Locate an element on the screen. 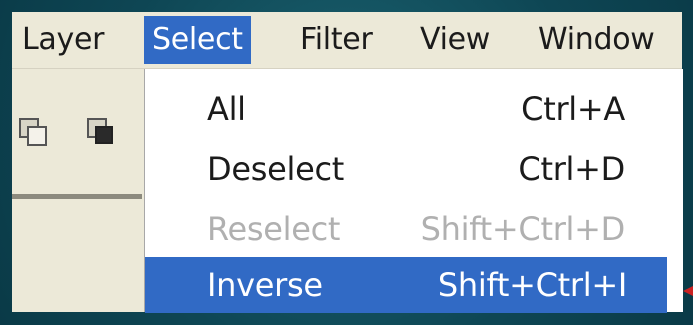 The image size is (693, 325). menu-view: View is located at coordinates (455, 40).